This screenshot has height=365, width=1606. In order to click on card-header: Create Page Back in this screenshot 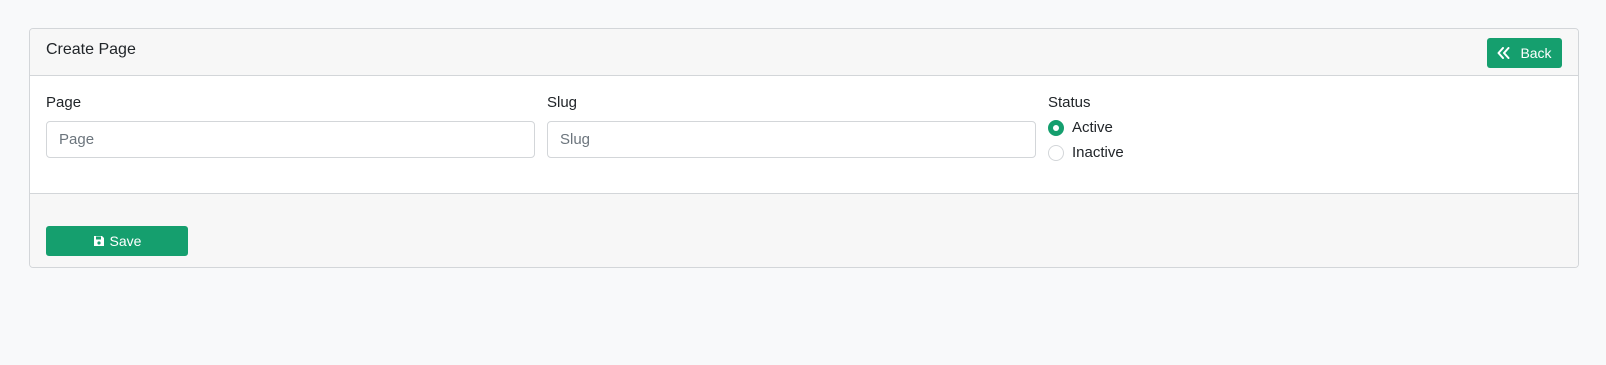, I will do `click(804, 52)`.